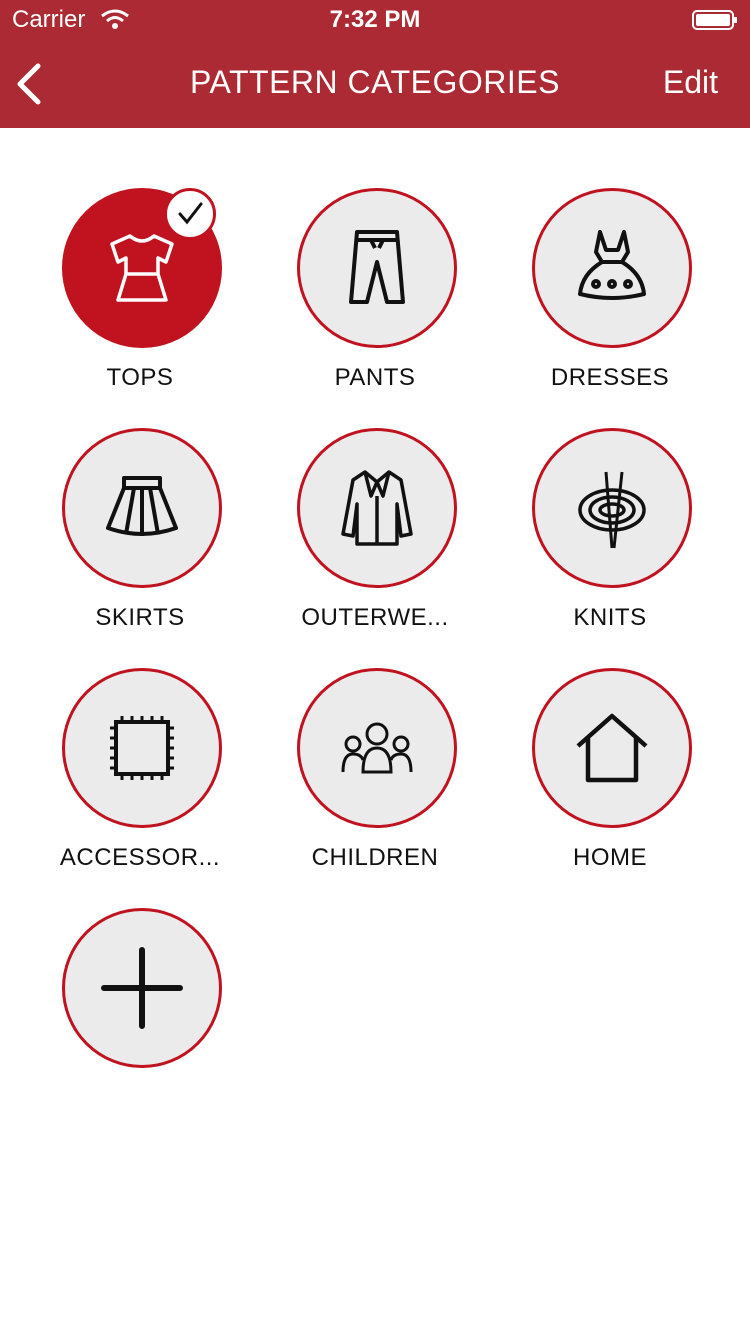 The width and height of the screenshot is (750, 1334). I want to click on plus-icon, so click(142, 988).